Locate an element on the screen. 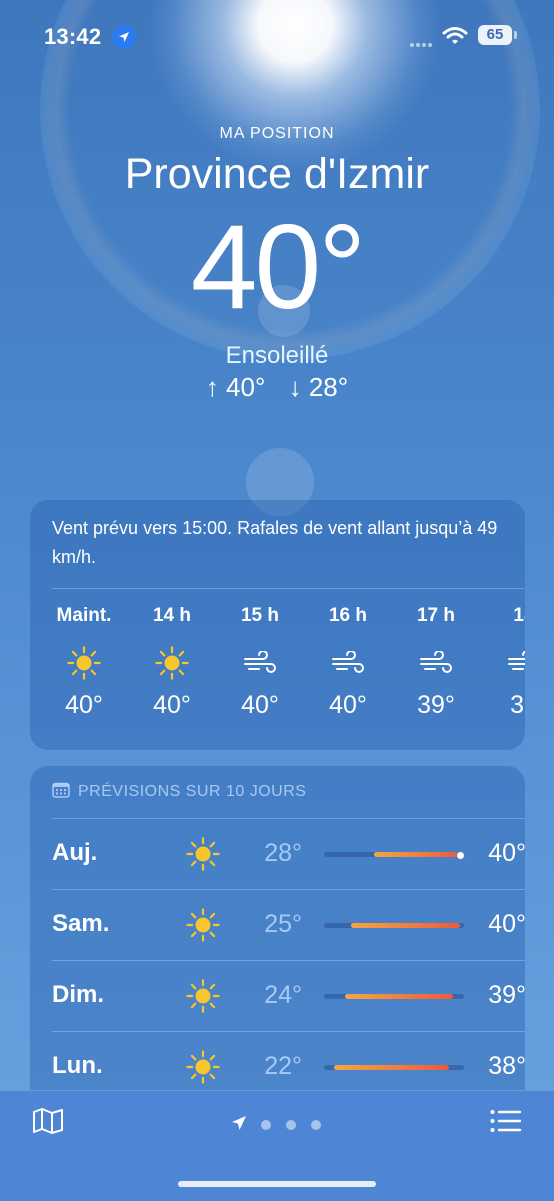 The height and width of the screenshot is (1201, 554). location-services-icon is located at coordinates (124, 37).